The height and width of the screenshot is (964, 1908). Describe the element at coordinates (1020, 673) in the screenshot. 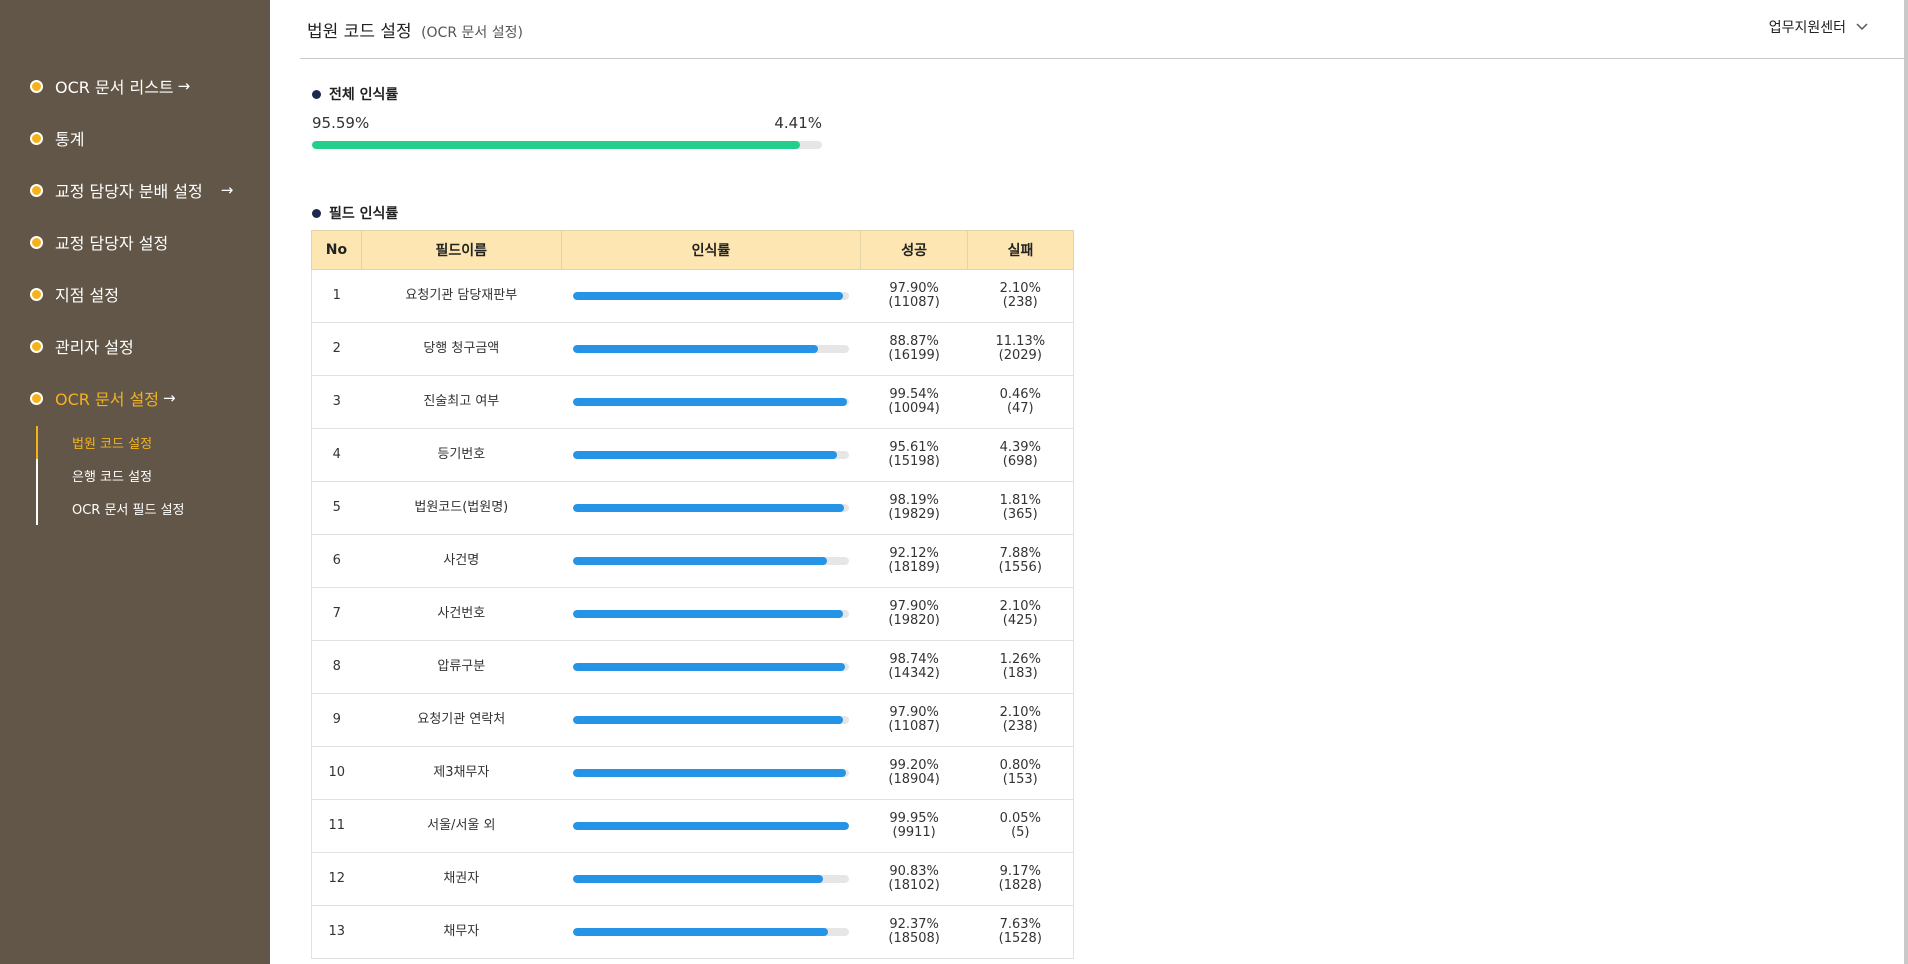

I see `fail-count: (183)` at that location.